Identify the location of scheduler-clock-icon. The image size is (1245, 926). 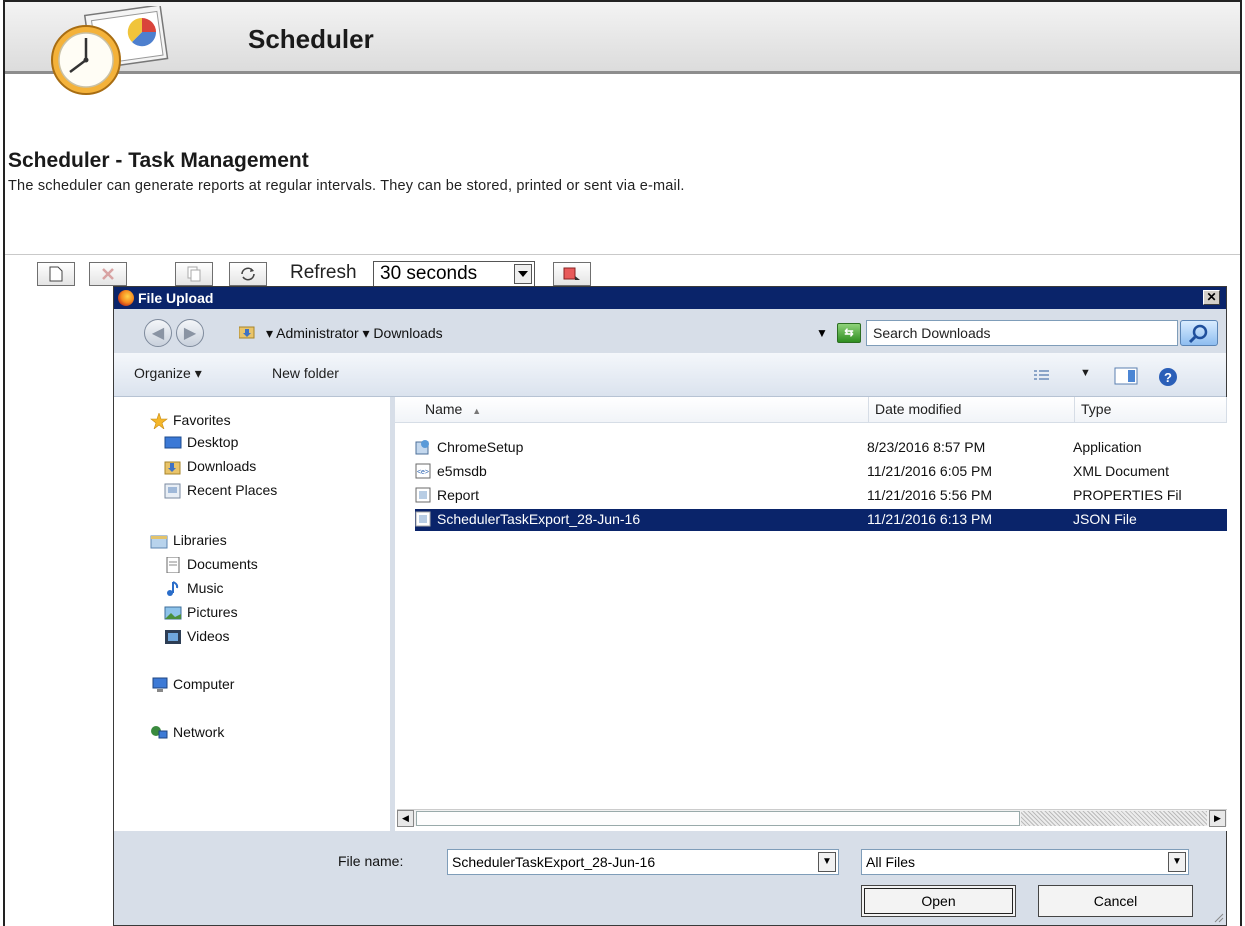
(110, 50).